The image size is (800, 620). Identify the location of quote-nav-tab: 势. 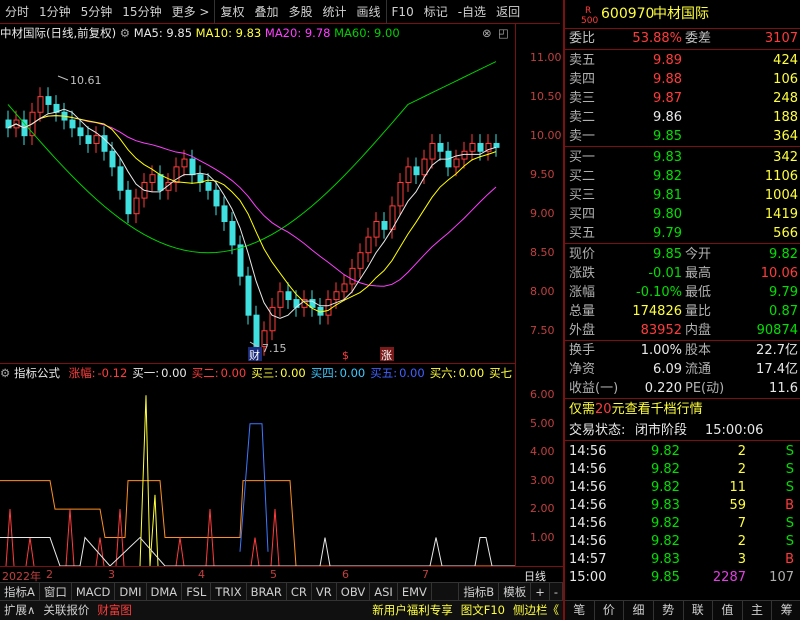
(669, 610).